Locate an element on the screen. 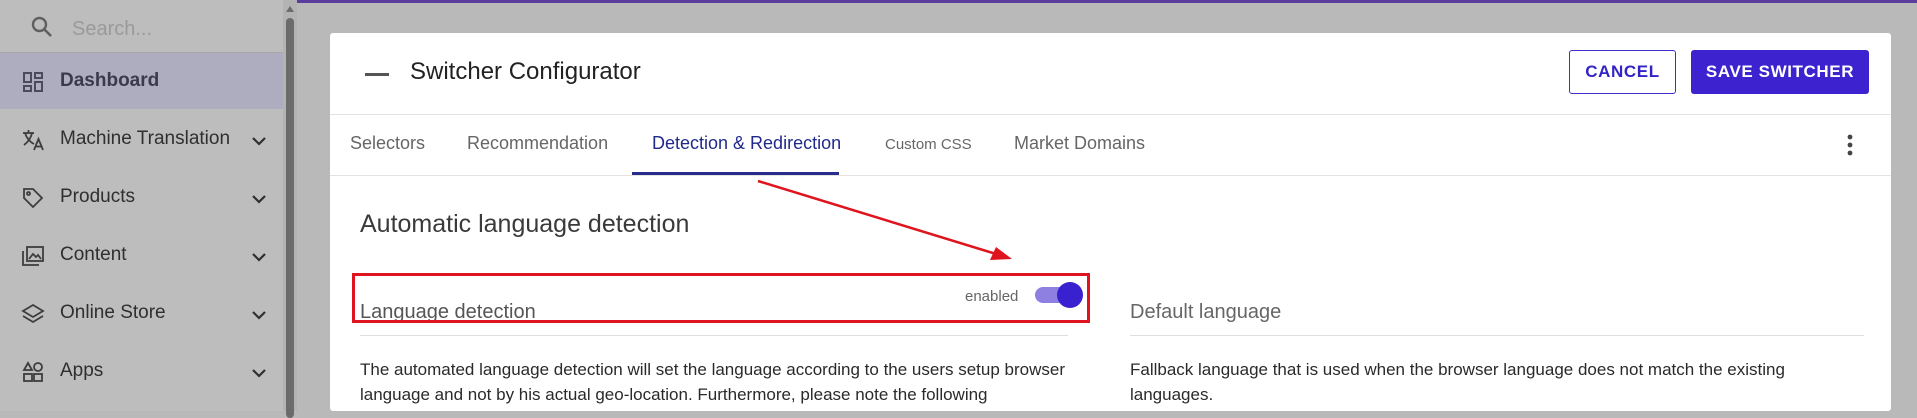  annotation-arrow-icon is located at coordinates (884, 219).